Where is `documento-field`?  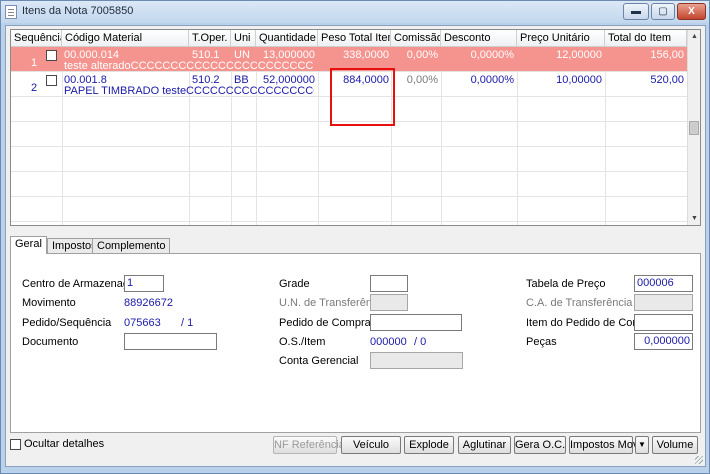 documento-field is located at coordinates (170, 341).